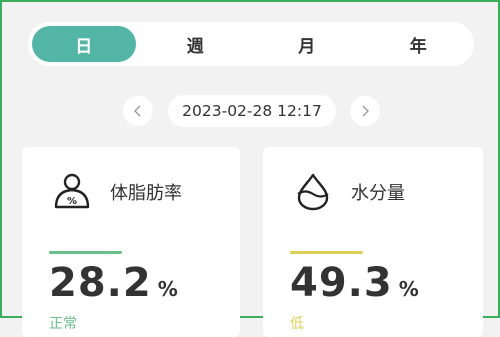  Describe the element at coordinates (378, 193) in the screenshot. I see `card-title: 水分量` at that location.